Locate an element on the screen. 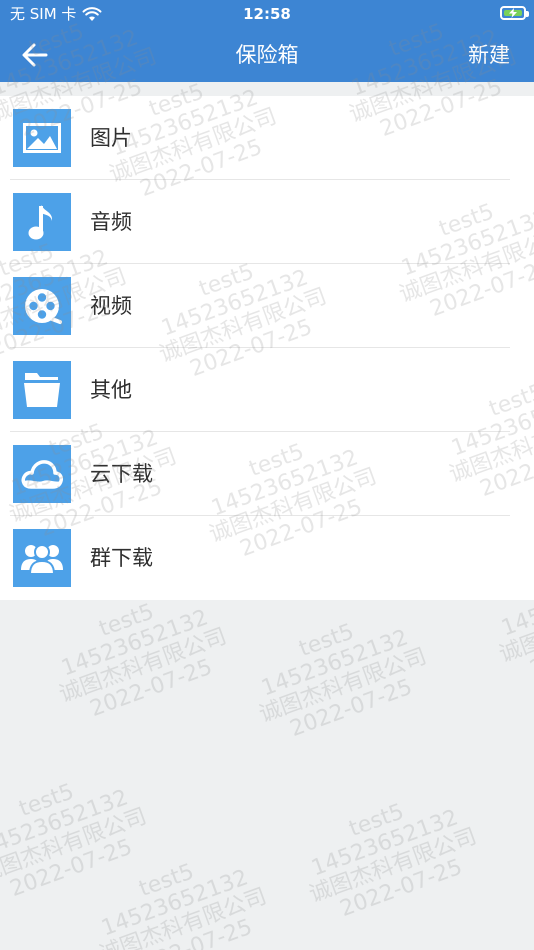 The width and height of the screenshot is (534, 950). image-icon is located at coordinates (42, 138).